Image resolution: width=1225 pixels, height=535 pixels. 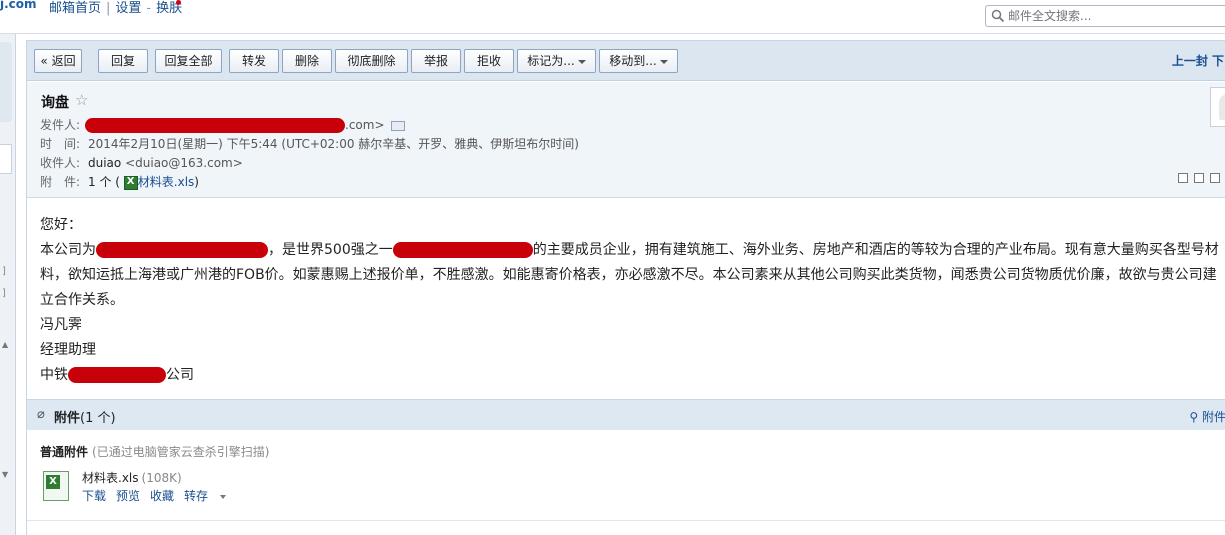 What do you see at coordinates (128, 496) in the screenshot?
I see `preview-link: 预览` at bounding box center [128, 496].